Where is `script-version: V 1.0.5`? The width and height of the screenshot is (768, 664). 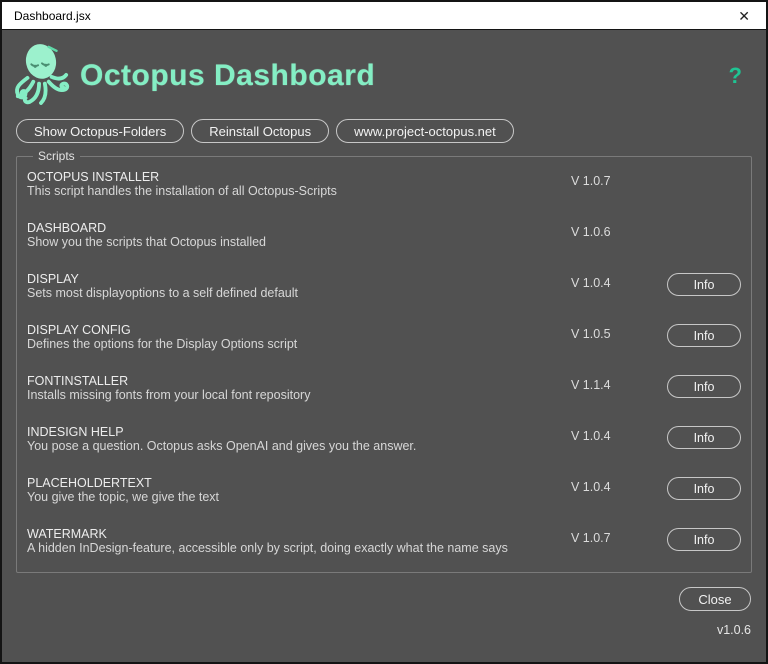 script-version: V 1.0.5 is located at coordinates (591, 334).